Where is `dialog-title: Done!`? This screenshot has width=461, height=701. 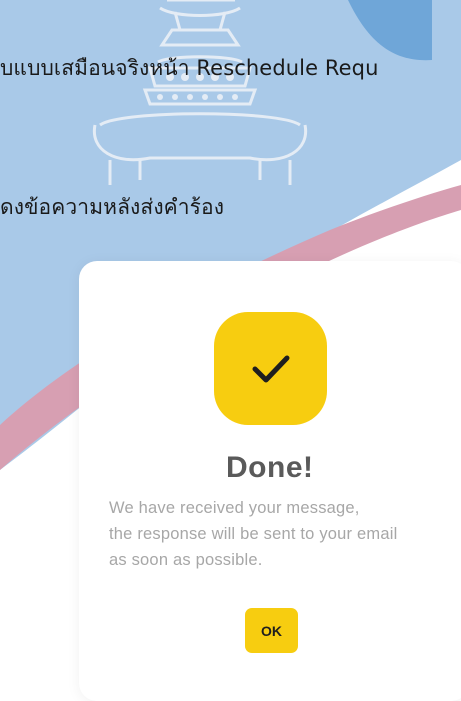
dialog-title: Done! is located at coordinates (270, 467).